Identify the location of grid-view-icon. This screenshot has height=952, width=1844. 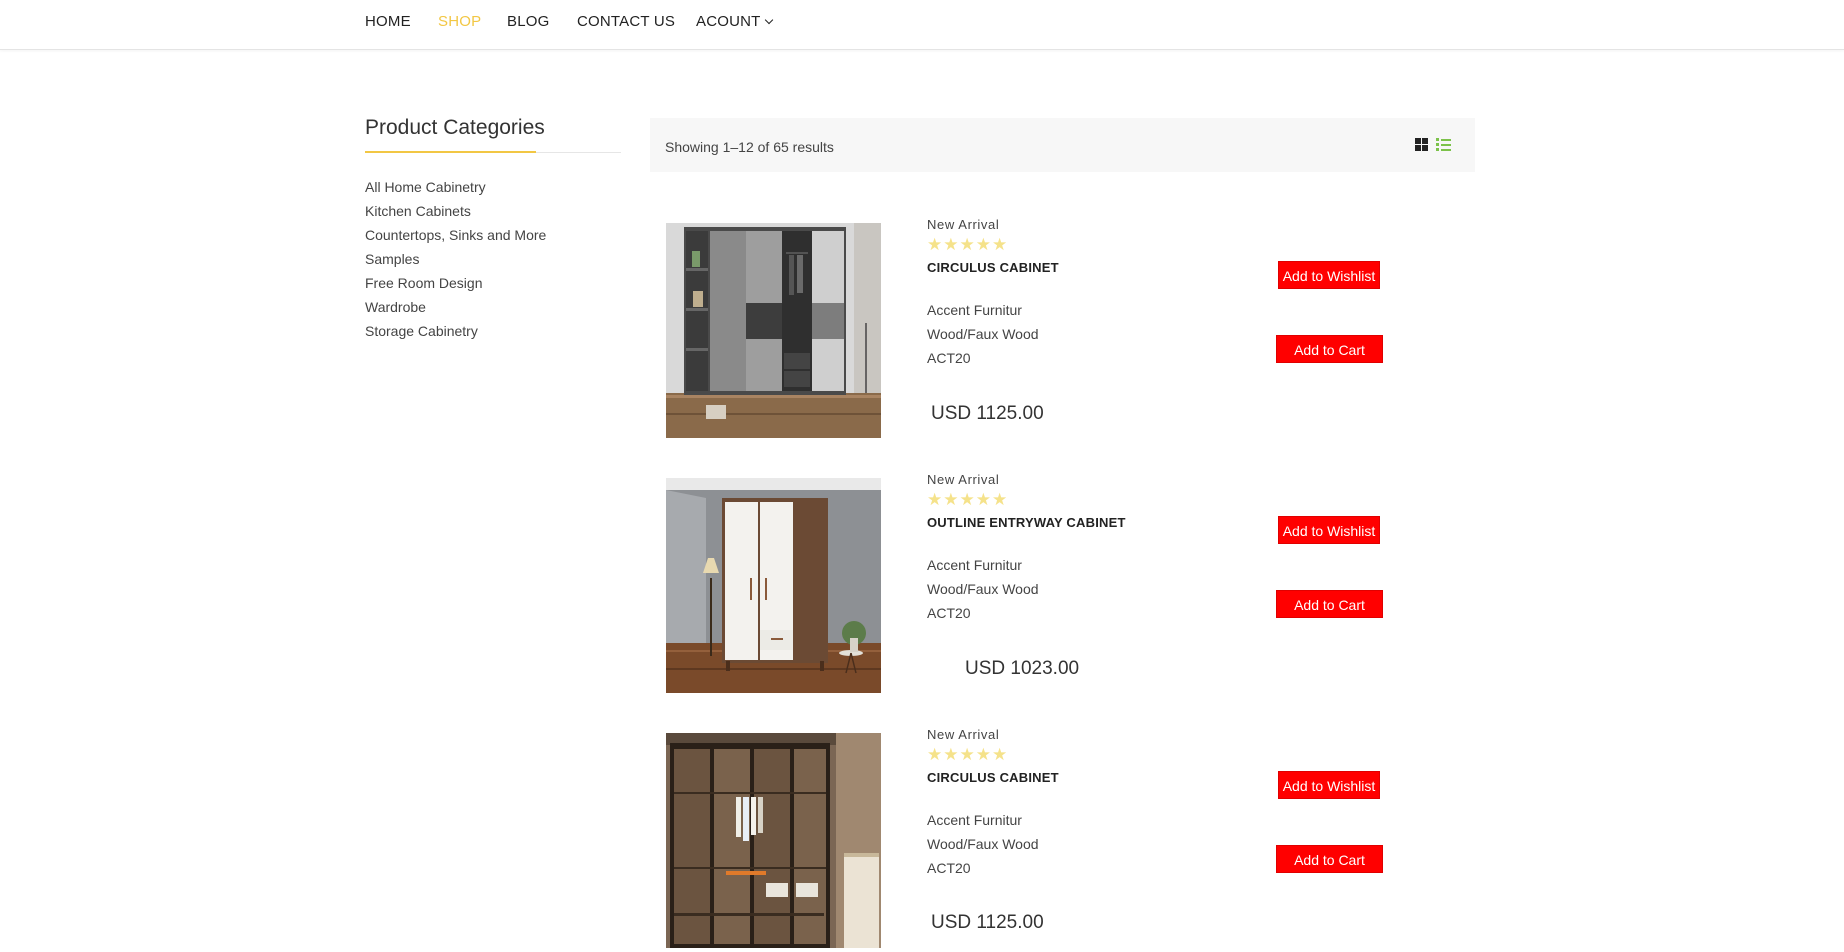
(1422, 145).